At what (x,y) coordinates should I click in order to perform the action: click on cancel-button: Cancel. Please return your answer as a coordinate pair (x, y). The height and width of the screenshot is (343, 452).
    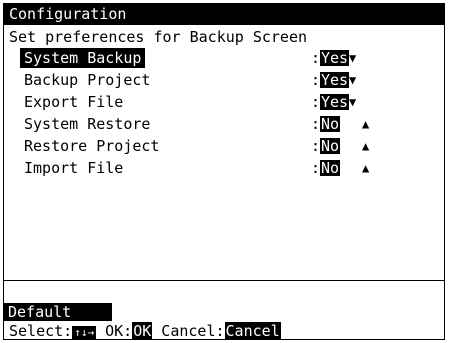
    Looking at the image, I should click on (252, 330).